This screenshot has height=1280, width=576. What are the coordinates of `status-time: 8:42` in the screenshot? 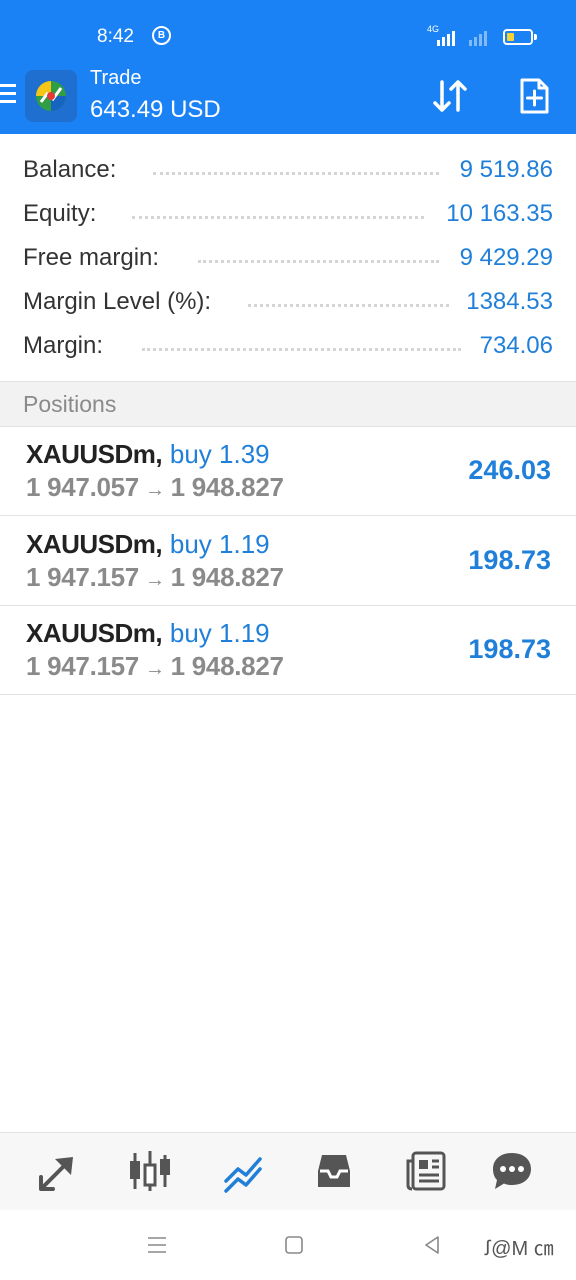 It's located at (115, 36).